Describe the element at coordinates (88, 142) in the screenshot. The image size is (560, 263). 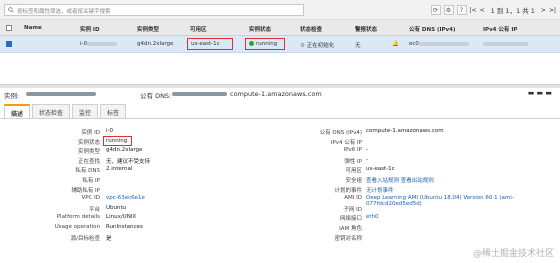
I see `left-field-key: 实例状态` at that location.